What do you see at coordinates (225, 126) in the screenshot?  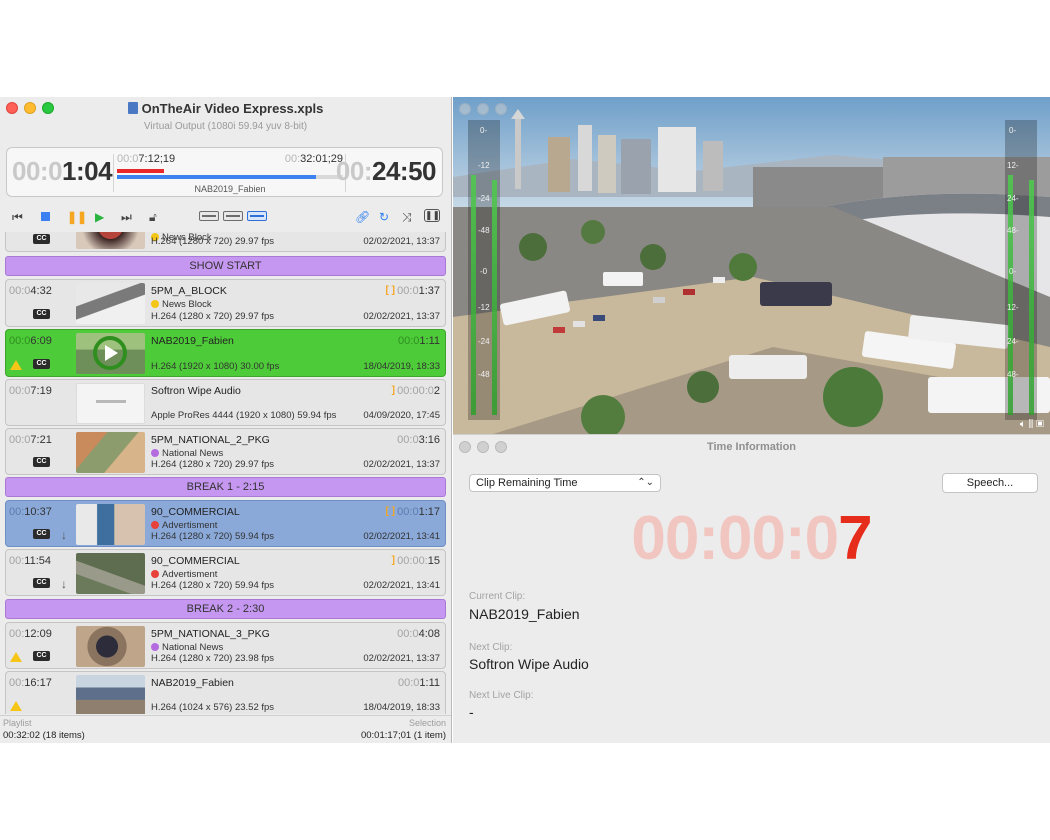 I see `output-subtitle: Virtual Output (1080i 59.94 yuv 8-bit)` at bounding box center [225, 126].